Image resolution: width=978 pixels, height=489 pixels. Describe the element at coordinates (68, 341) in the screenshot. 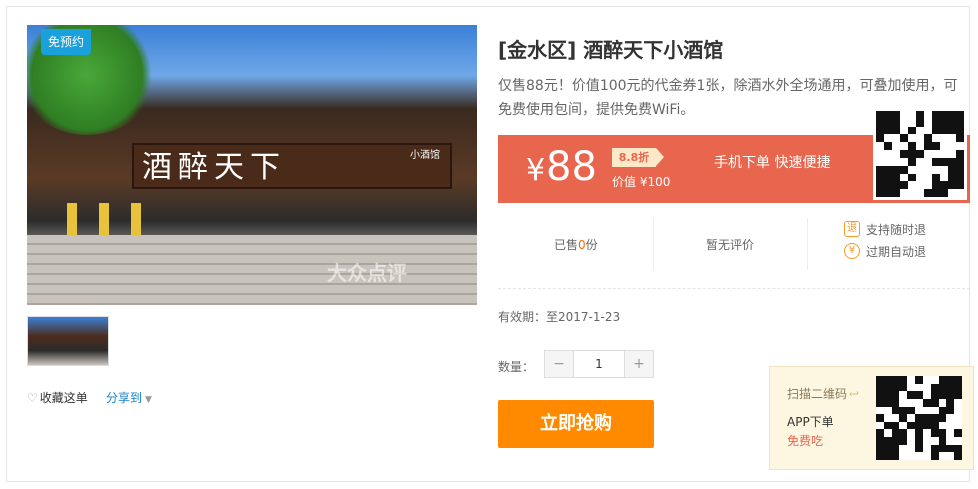

I see `photo-thumbnail` at that location.